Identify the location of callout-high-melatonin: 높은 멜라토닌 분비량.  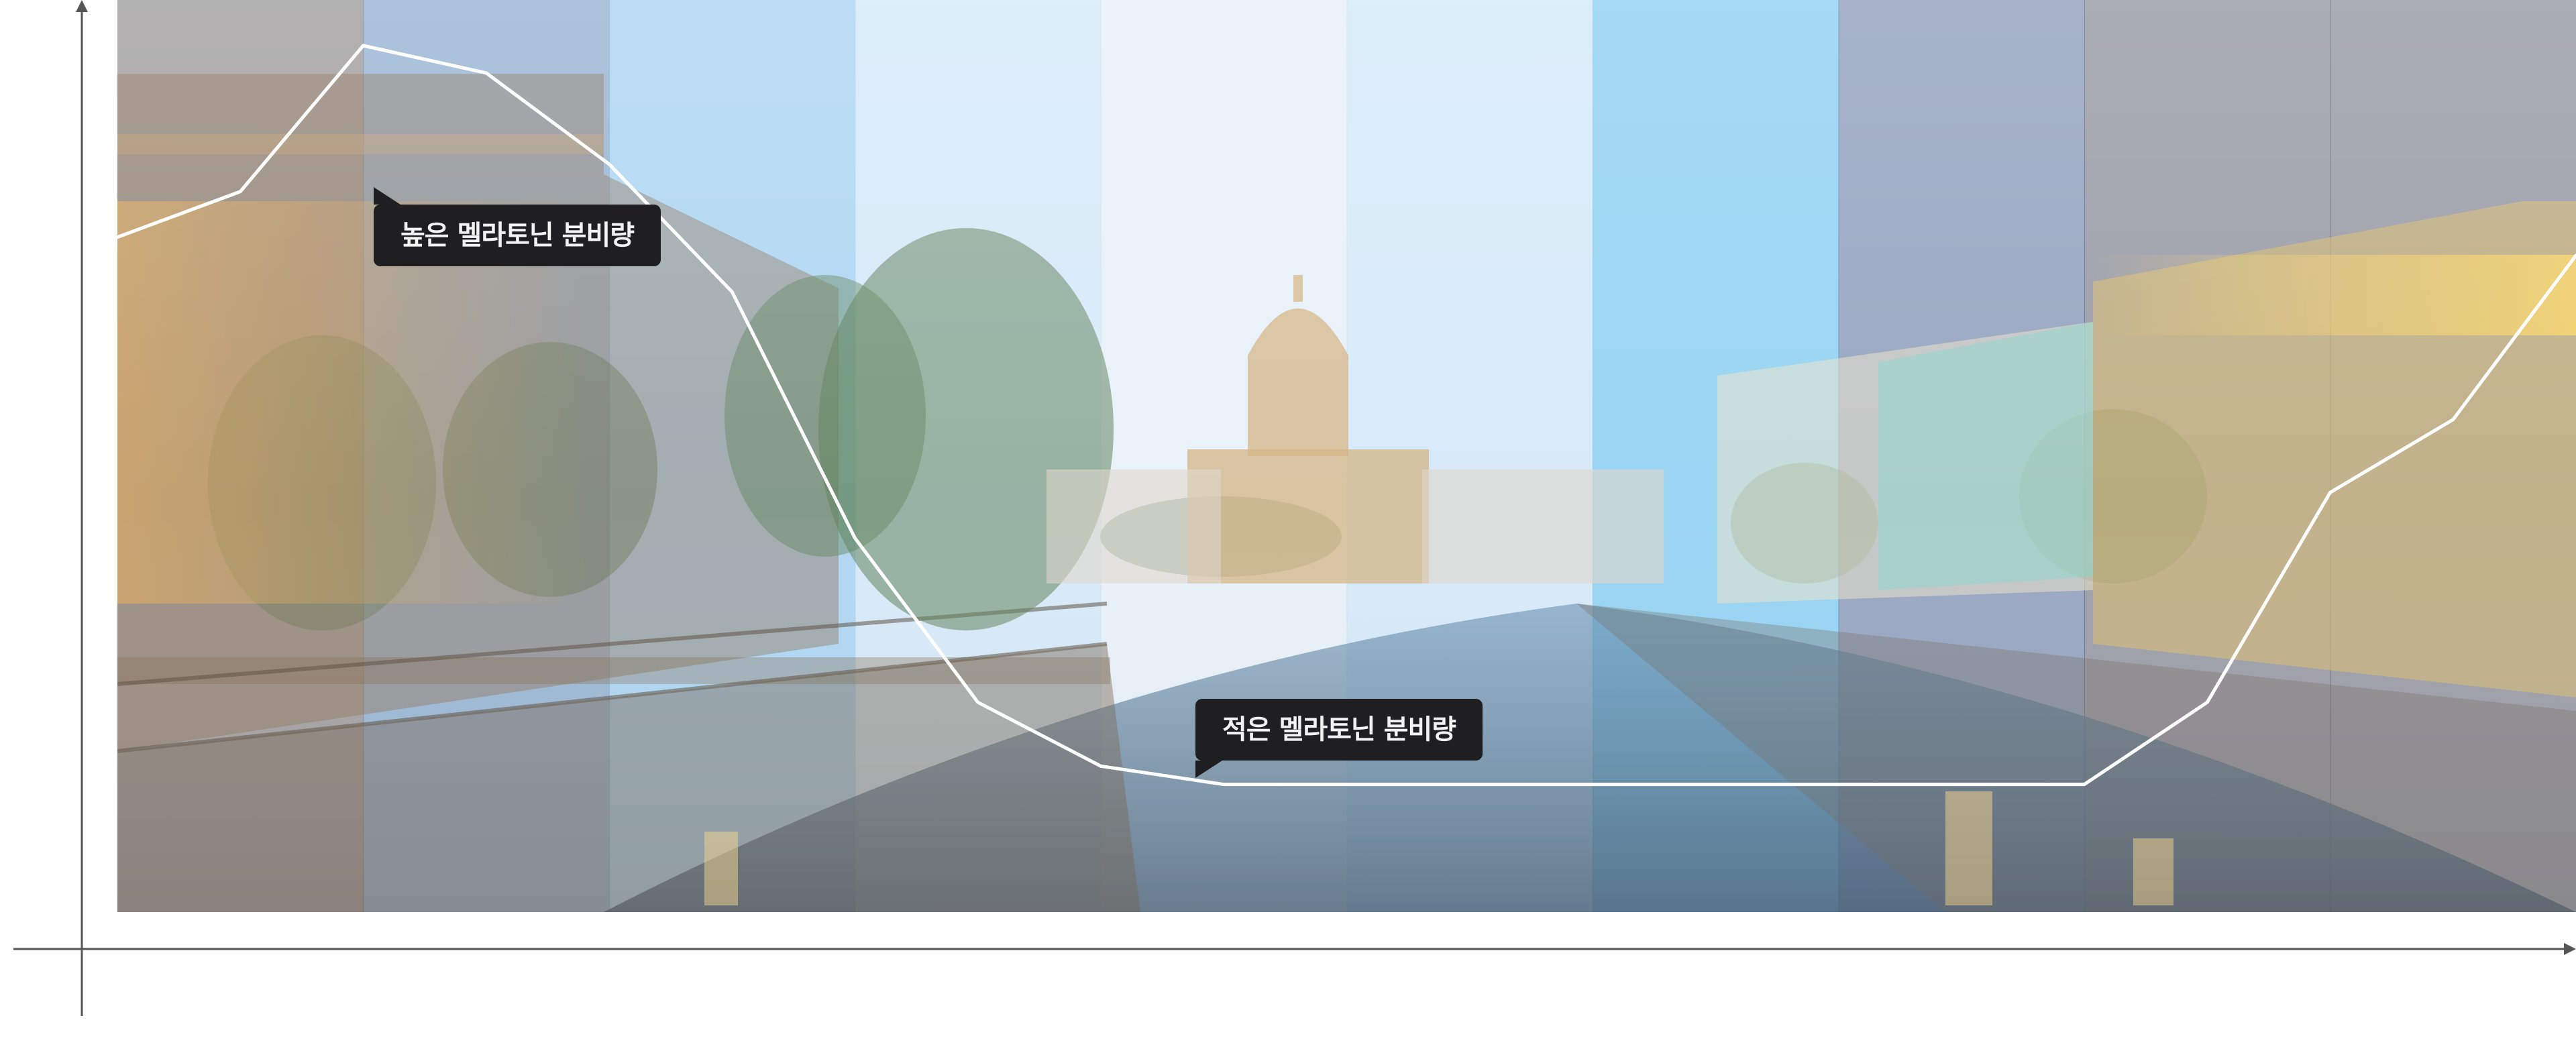
(517, 226).